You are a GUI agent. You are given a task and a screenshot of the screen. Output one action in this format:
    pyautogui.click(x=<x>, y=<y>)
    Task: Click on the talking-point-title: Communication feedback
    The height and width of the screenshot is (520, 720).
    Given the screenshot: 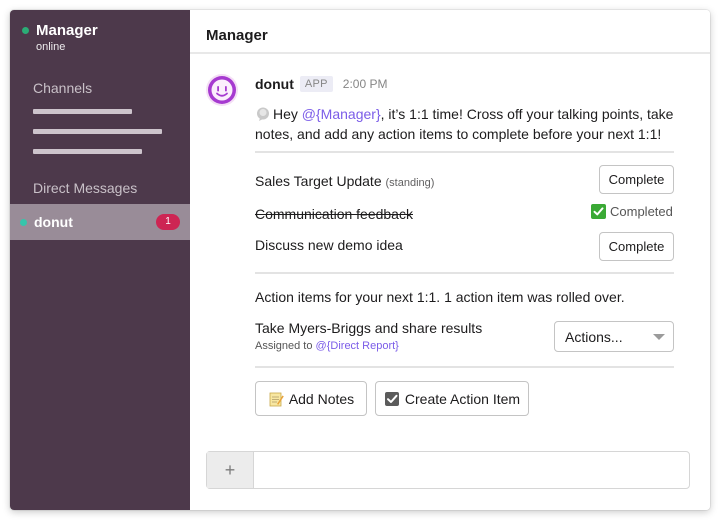 What is the action you would take?
    pyautogui.click(x=334, y=214)
    